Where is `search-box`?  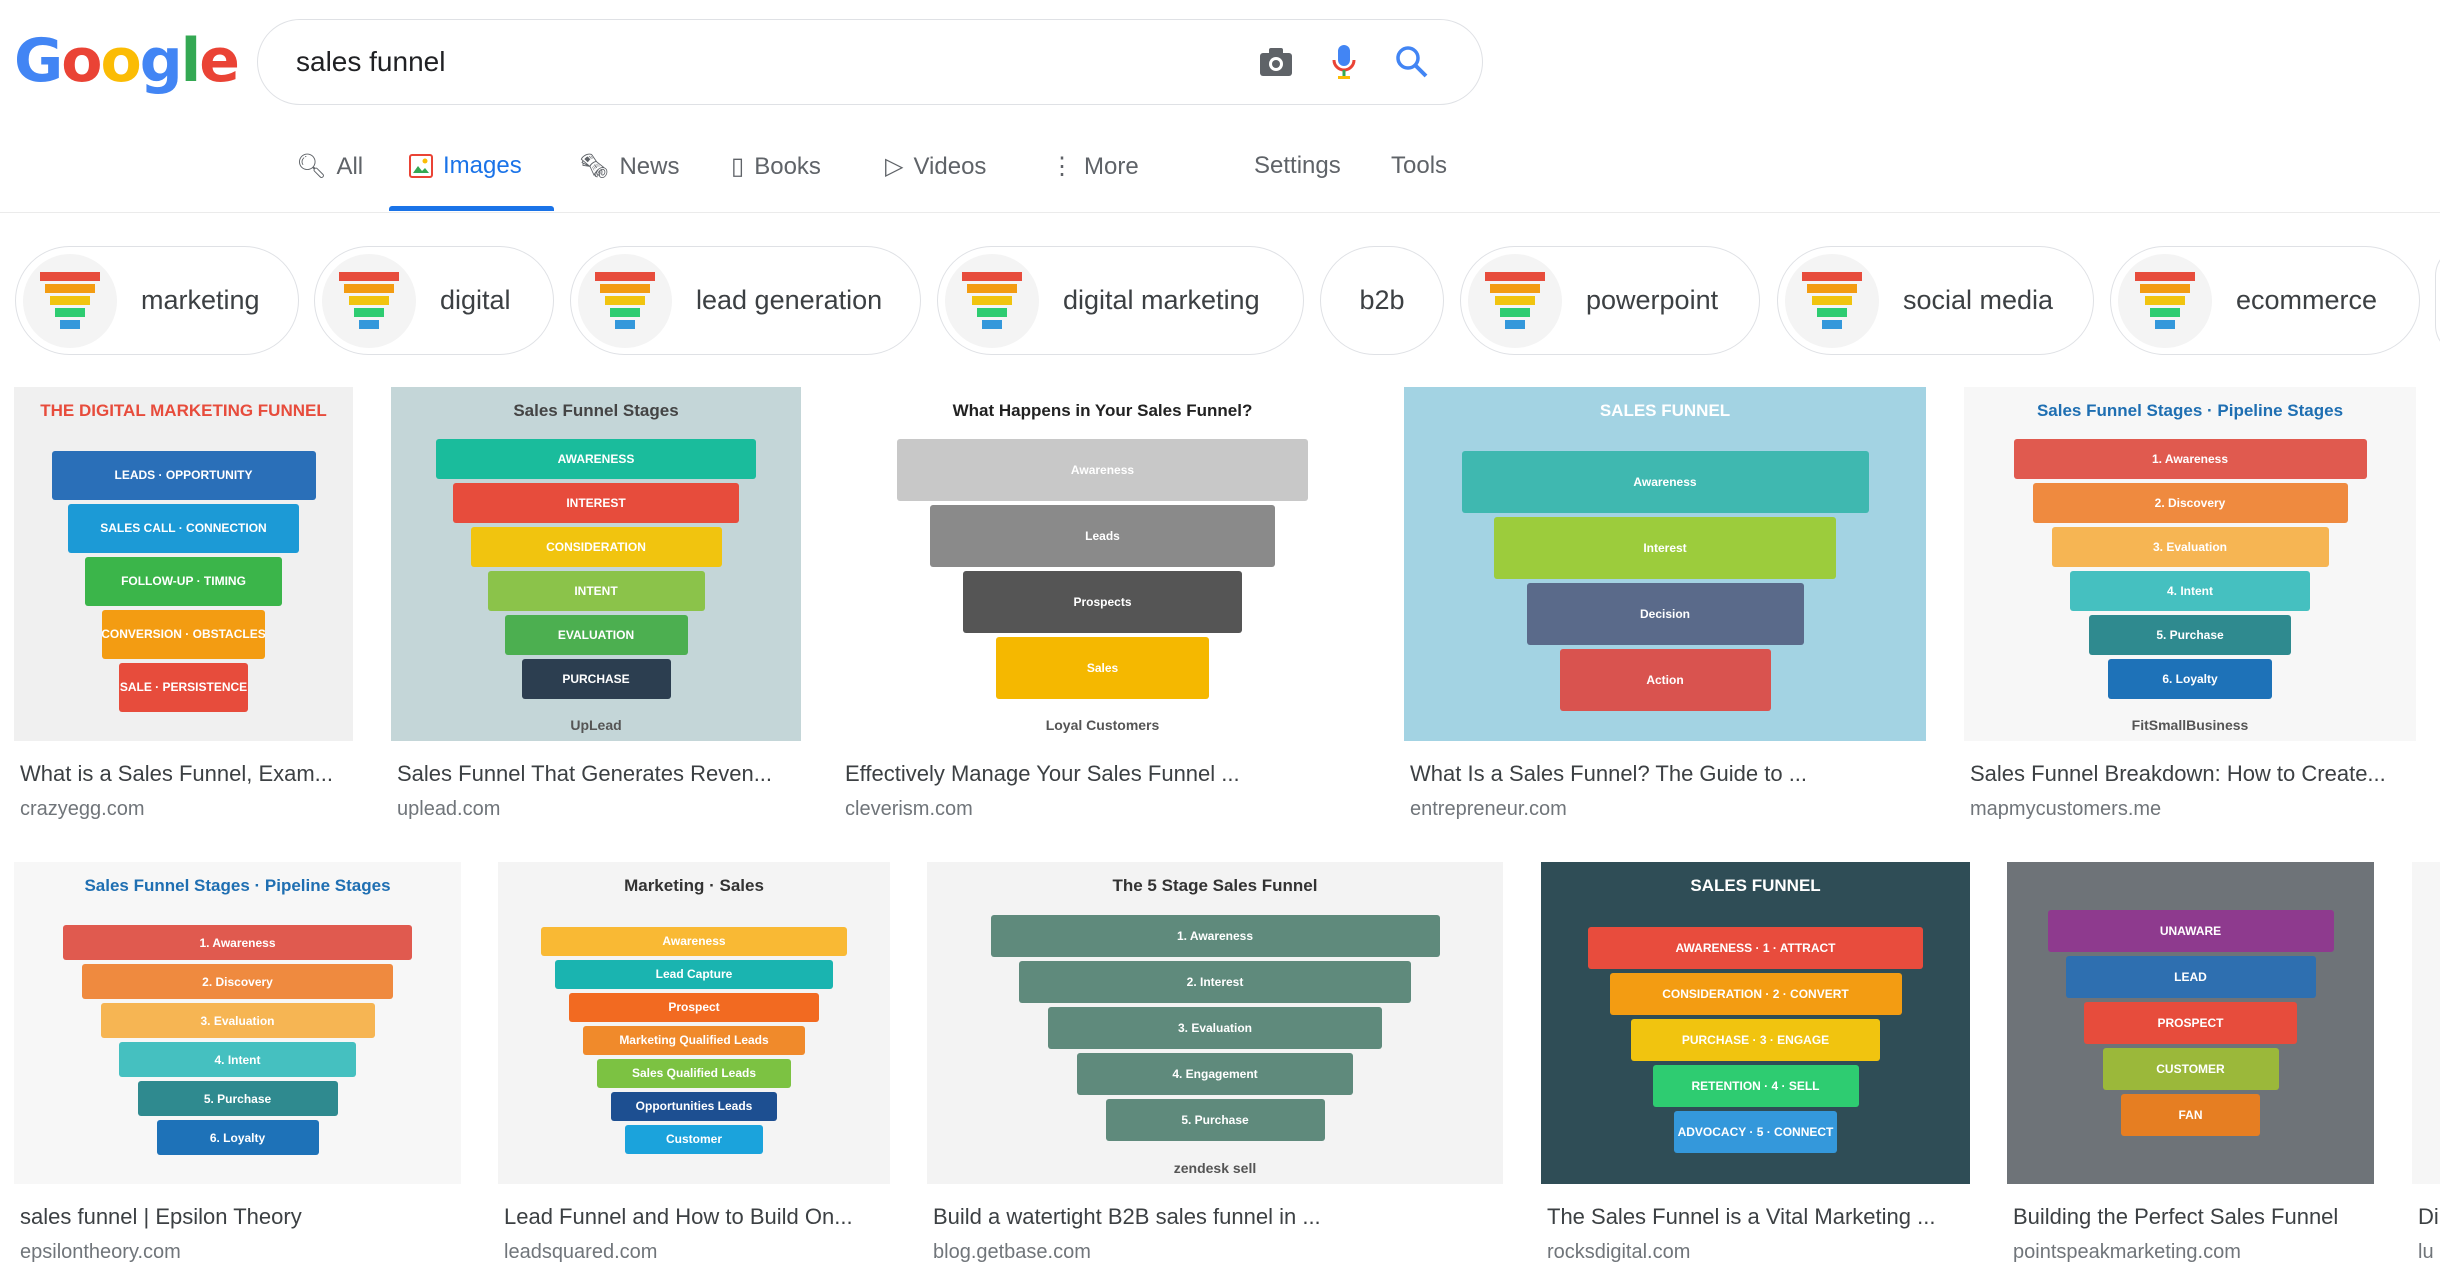 search-box is located at coordinates (870, 62).